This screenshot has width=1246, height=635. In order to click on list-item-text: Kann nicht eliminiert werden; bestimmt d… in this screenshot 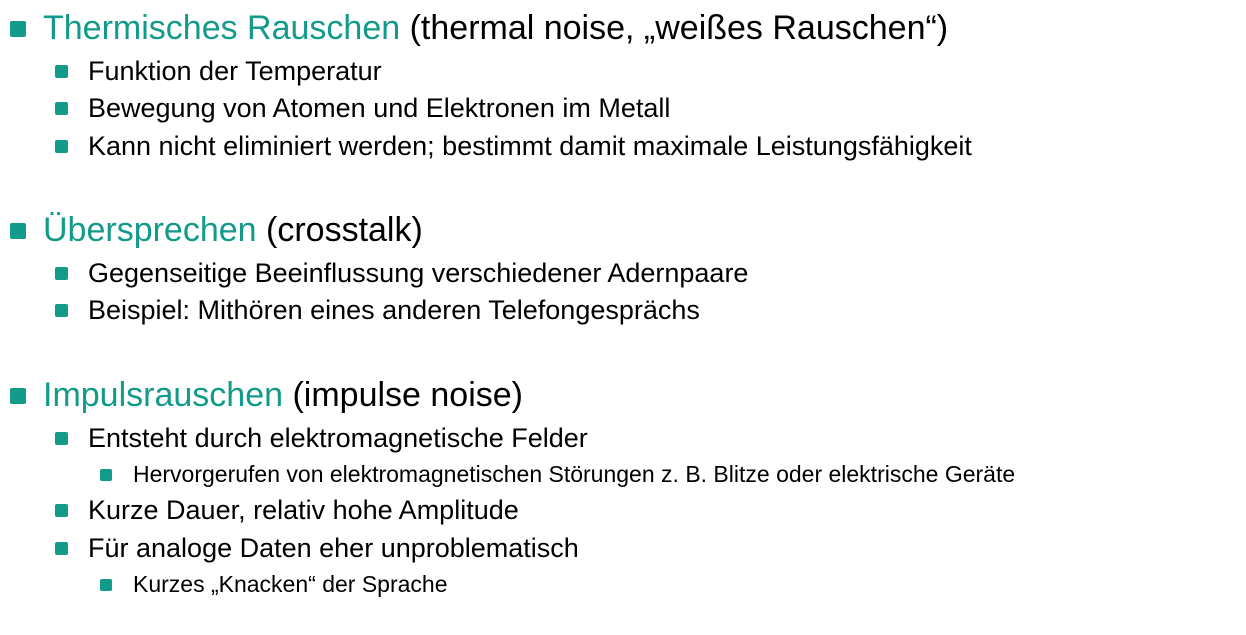, I will do `click(530, 146)`.